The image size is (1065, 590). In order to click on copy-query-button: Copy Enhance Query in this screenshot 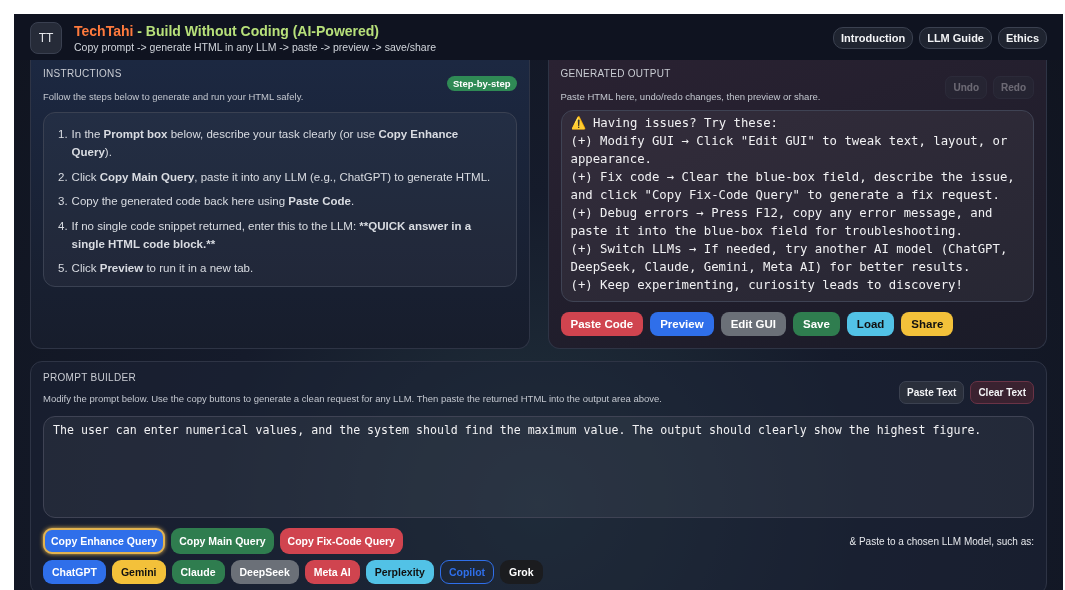, I will do `click(104, 541)`.